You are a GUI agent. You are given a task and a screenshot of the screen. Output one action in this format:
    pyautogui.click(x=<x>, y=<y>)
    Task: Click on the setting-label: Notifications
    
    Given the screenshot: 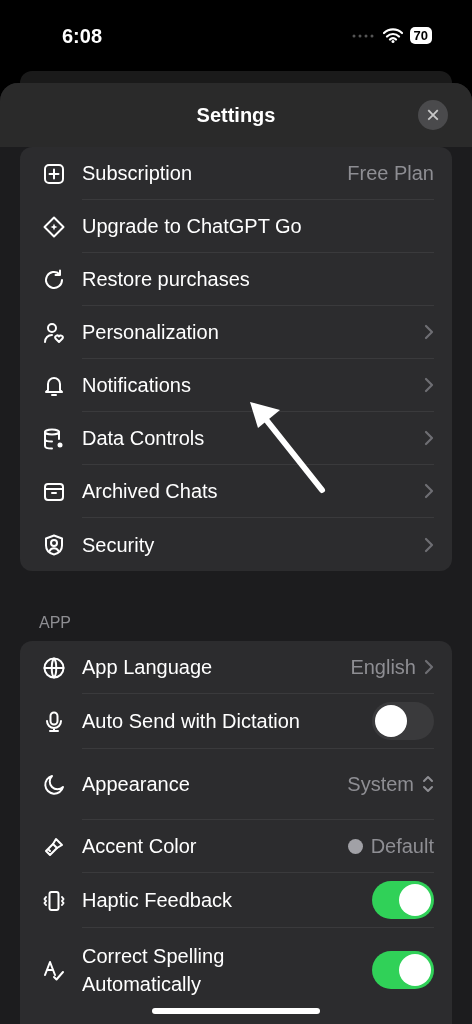 What is the action you would take?
    pyautogui.click(x=136, y=385)
    